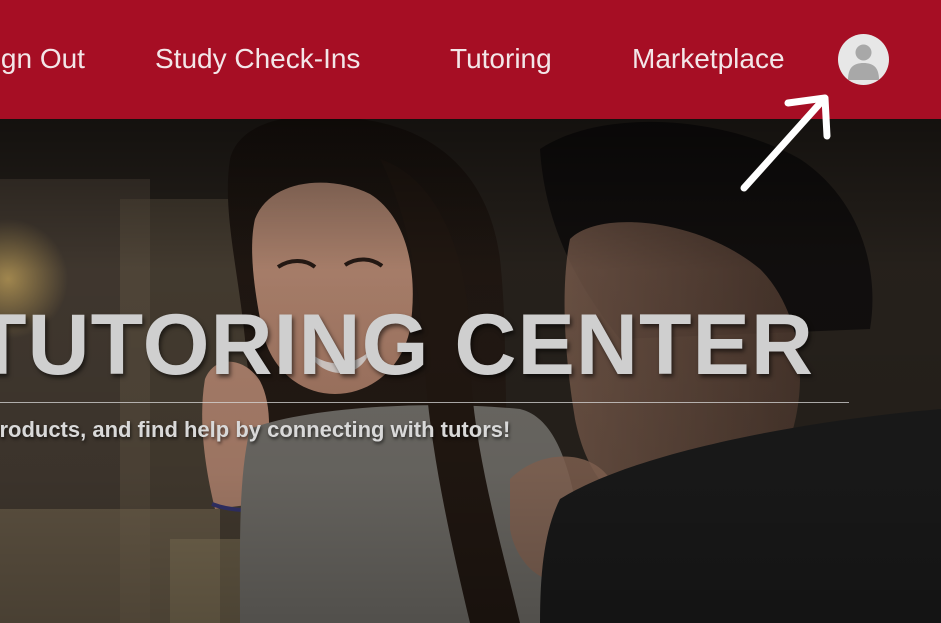 The width and height of the screenshot is (941, 623). I want to click on hero-divider, so click(424, 402).